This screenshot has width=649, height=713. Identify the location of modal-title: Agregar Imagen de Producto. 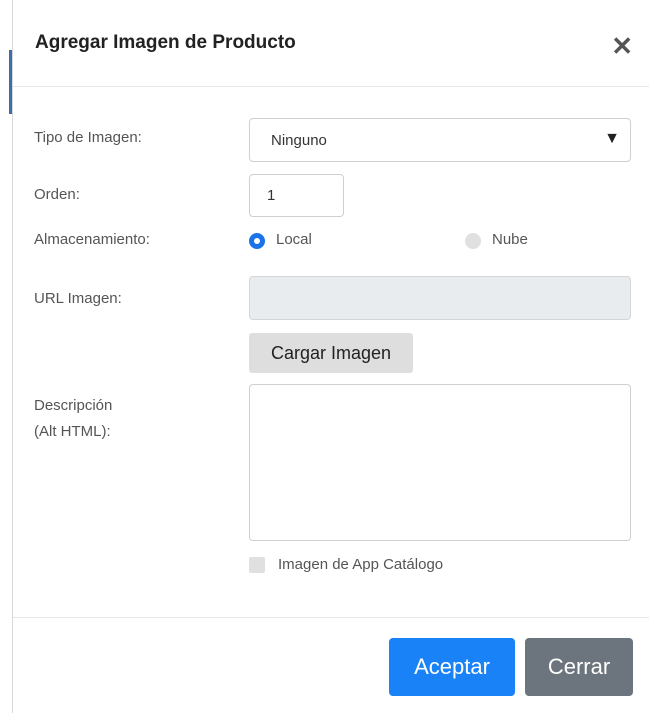
(165, 42).